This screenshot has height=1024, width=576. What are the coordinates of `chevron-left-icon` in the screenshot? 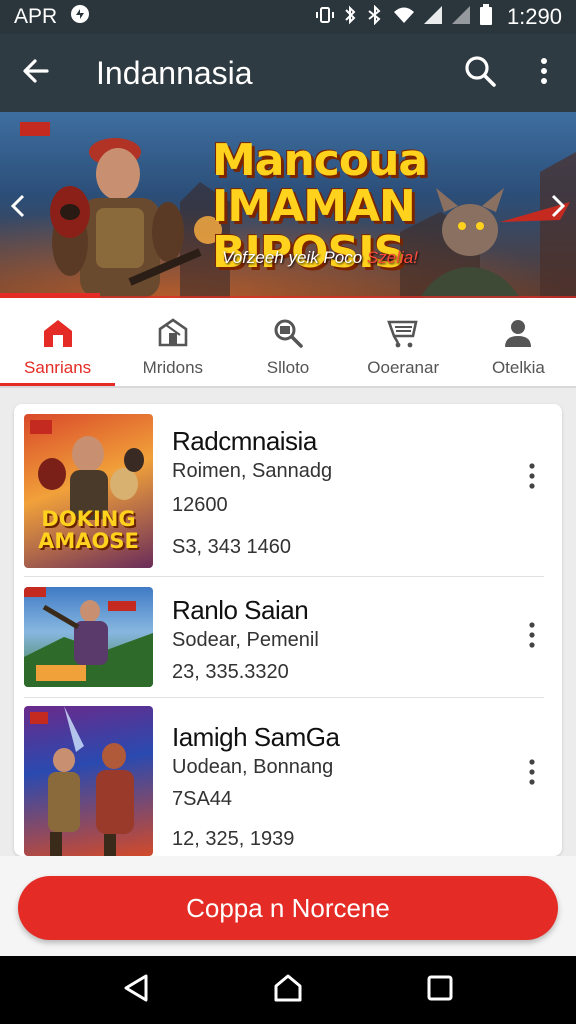 It's located at (18, 210).